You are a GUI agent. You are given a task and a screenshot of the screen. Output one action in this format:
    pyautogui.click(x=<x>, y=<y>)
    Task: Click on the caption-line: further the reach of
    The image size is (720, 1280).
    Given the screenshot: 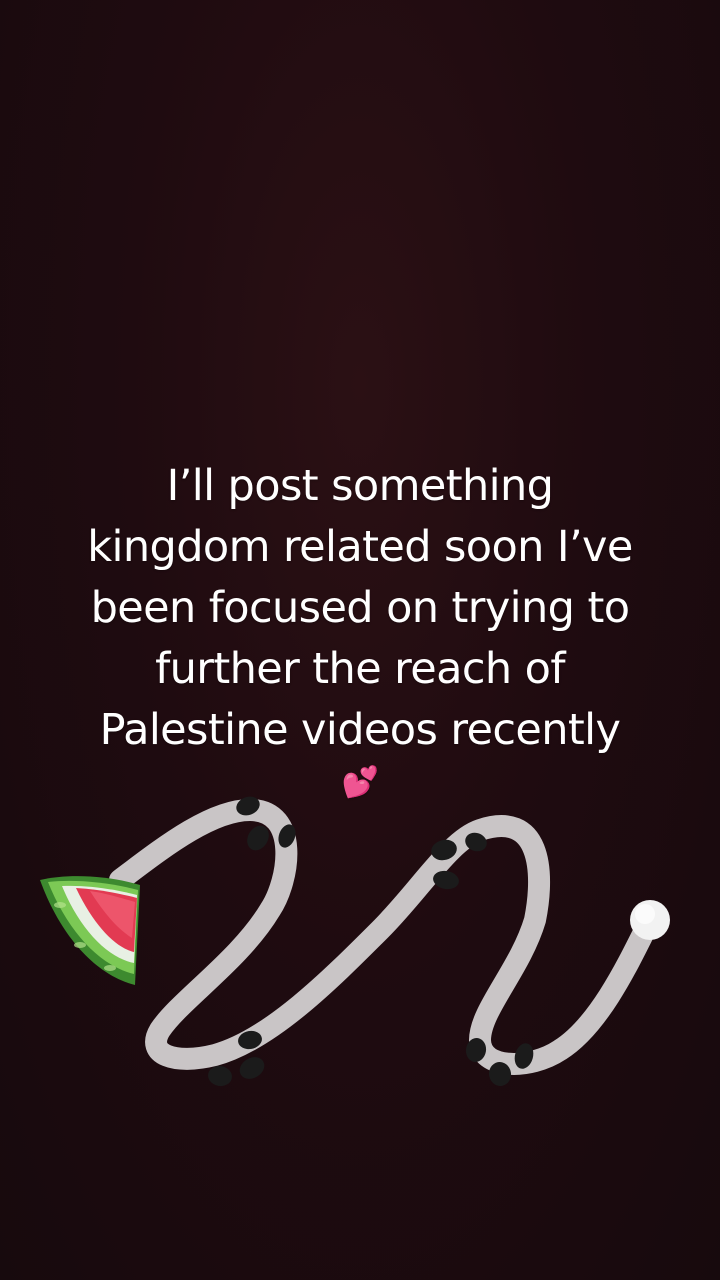 What is the action you would take?
    pyautogui.click(x=360, y=669)
    